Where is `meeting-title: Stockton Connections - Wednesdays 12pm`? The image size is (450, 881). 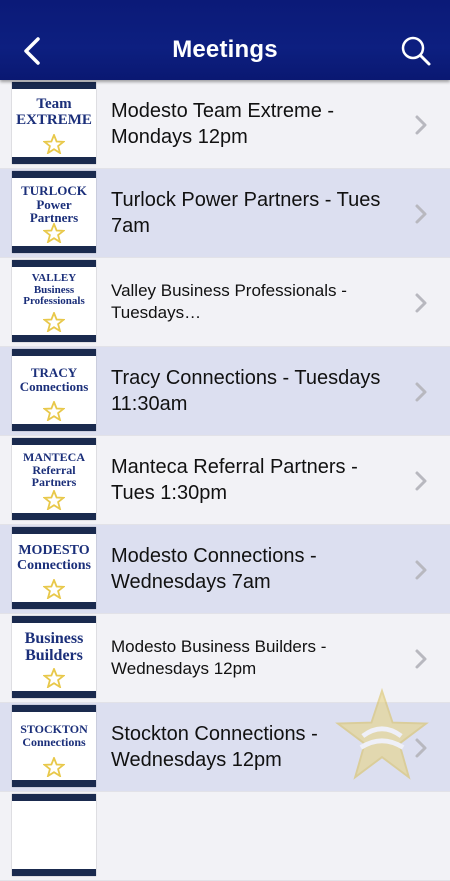
meeting-title: Stockton Connections - Wednesdays 12pm is located at coordinates (214, 747).